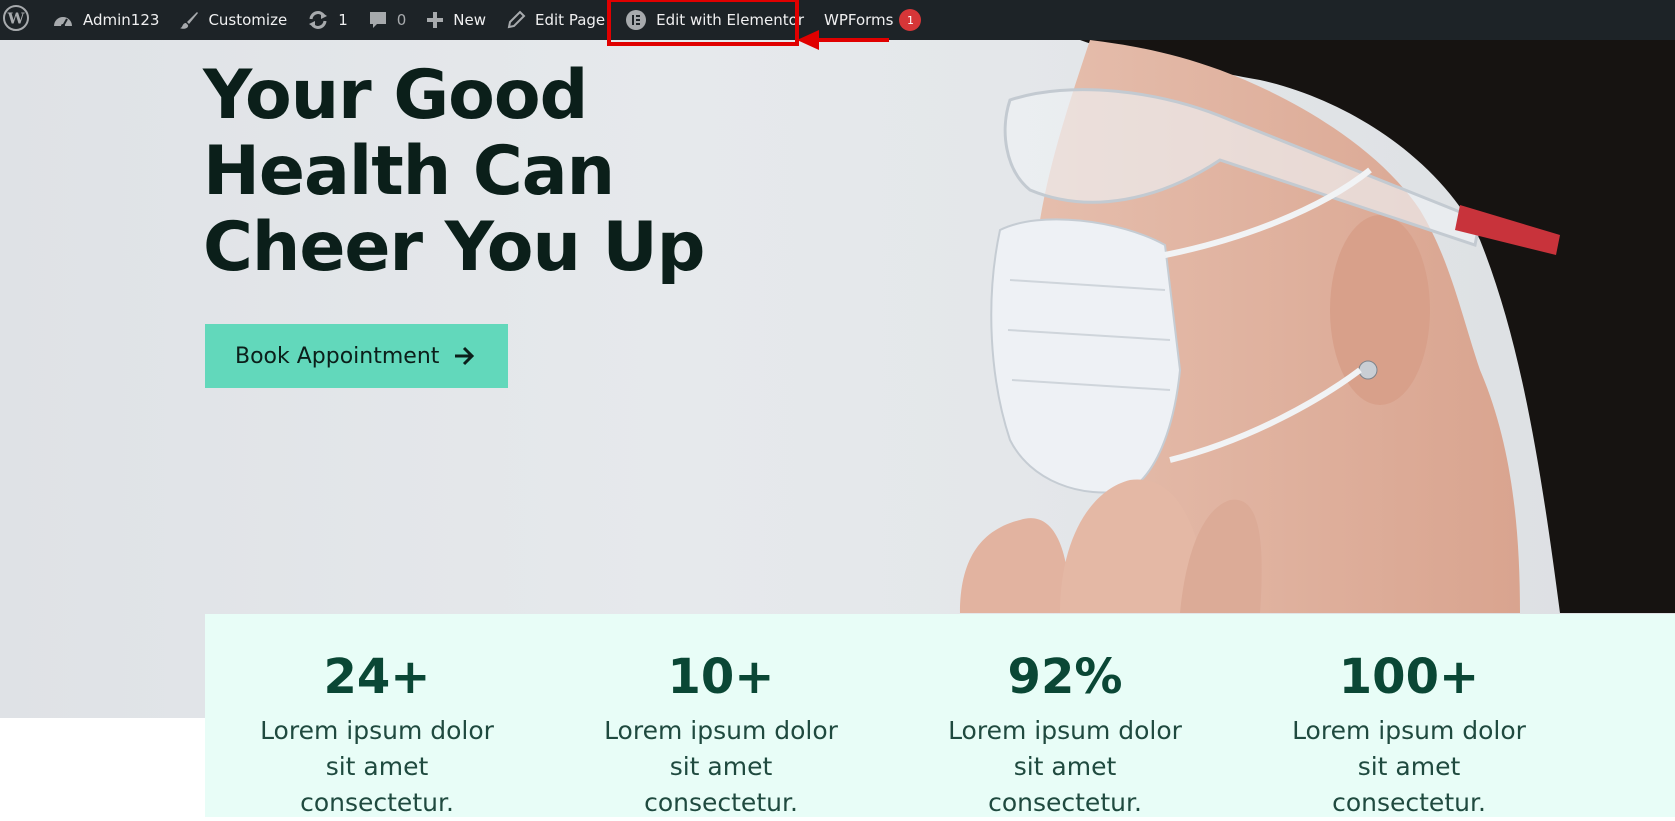  Describe the element at coordinates (248, 20) in the screenshot. I see `customize-label: Customize` at that location.